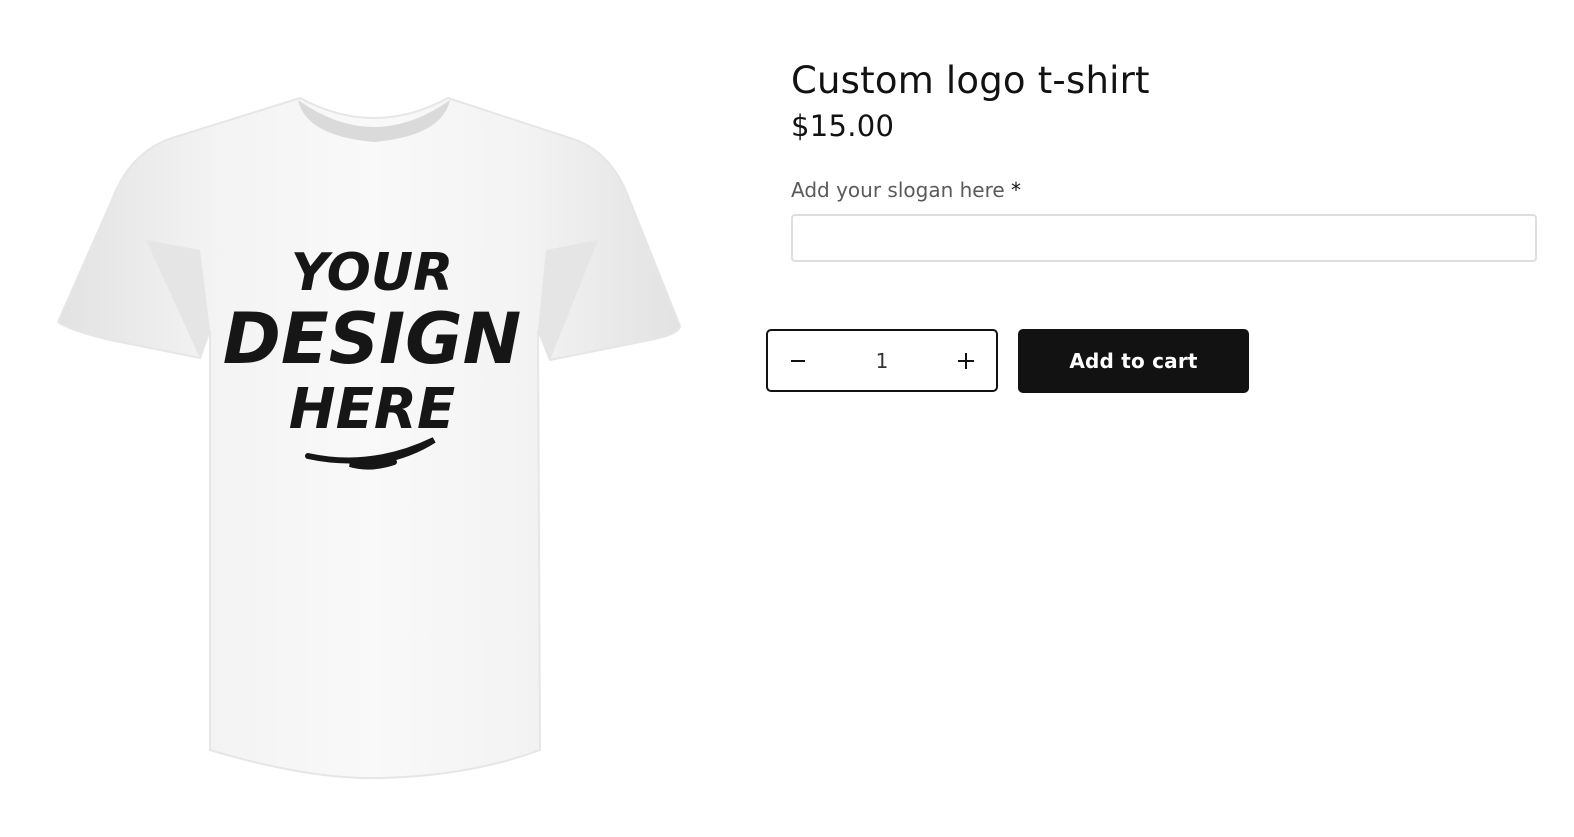  What do you see at coordinates (372, 273) in the screenshot?
I see `design-line-1: YOUR` at bounding box center [372, 273].